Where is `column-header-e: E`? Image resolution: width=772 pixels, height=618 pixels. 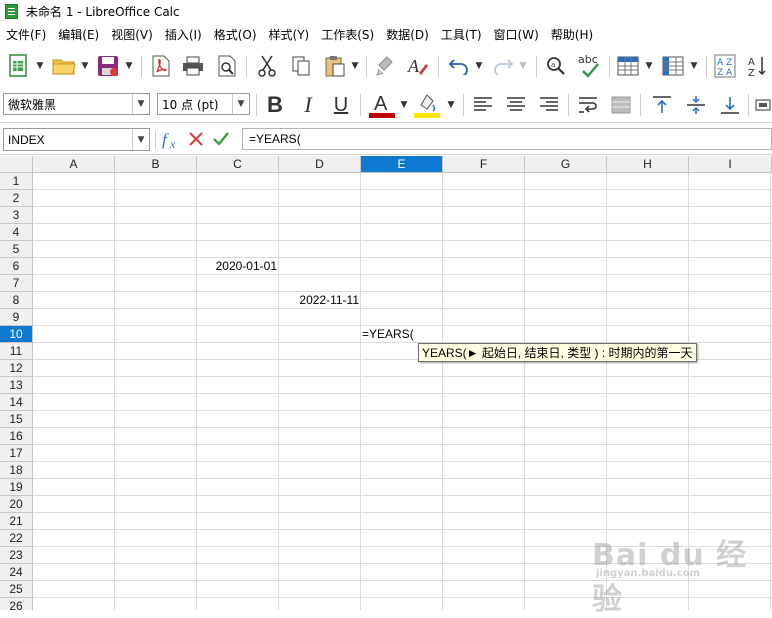
column-header-e: E is located at coordinates (402, 164).